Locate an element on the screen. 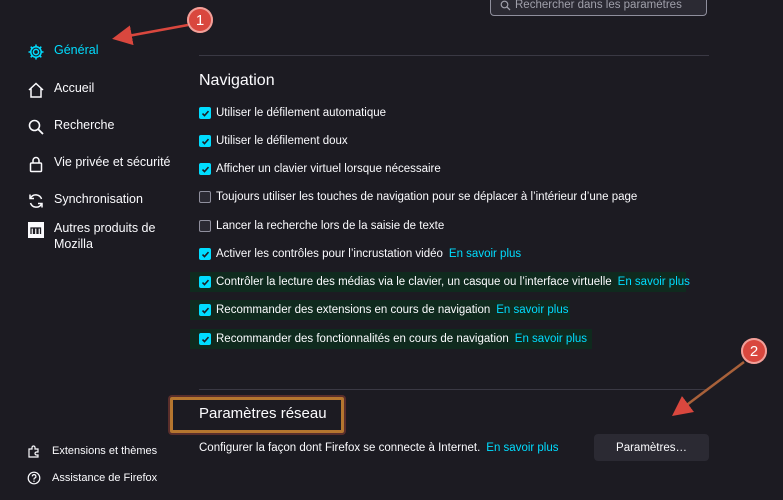  network-learn-more-link: En savoir plus is located at coordinates (522, 448).